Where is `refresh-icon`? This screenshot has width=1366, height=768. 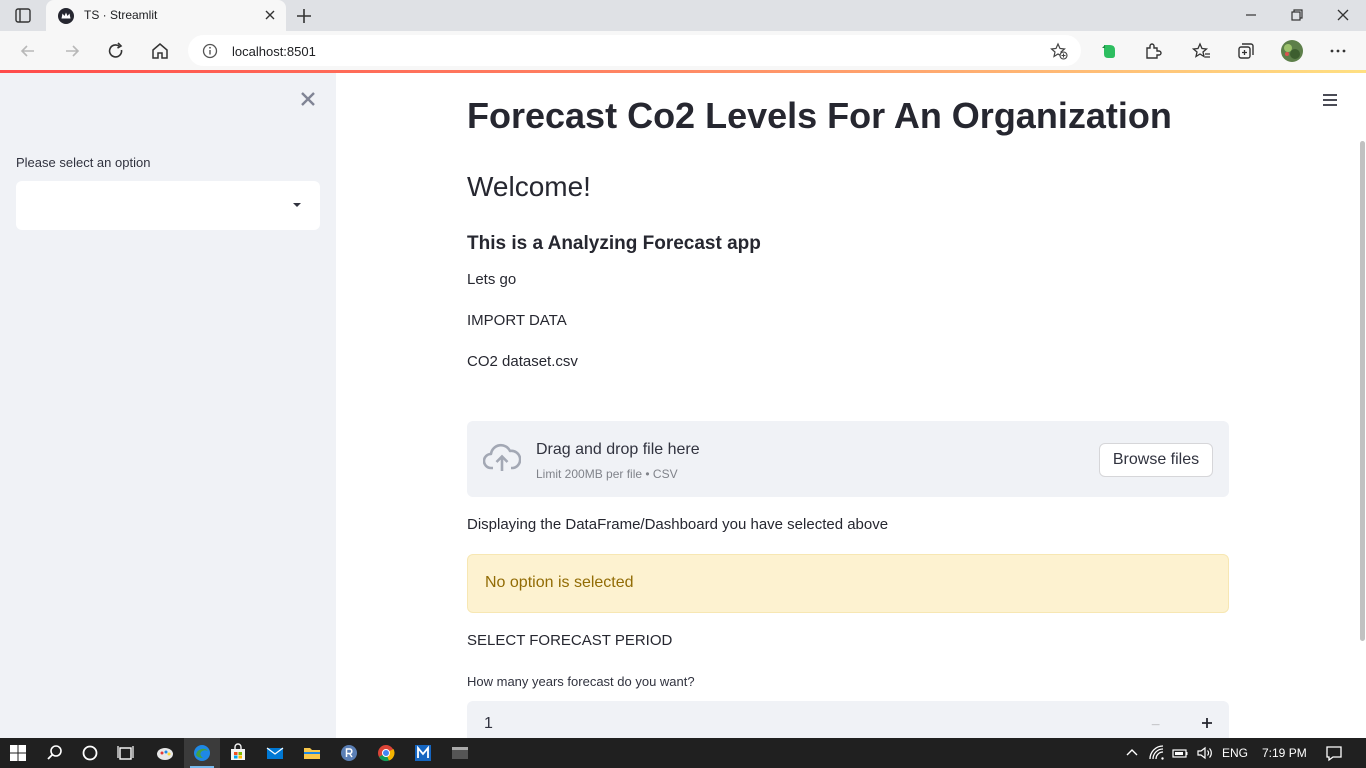 refresh-icon is located at coordinates (116, 51).